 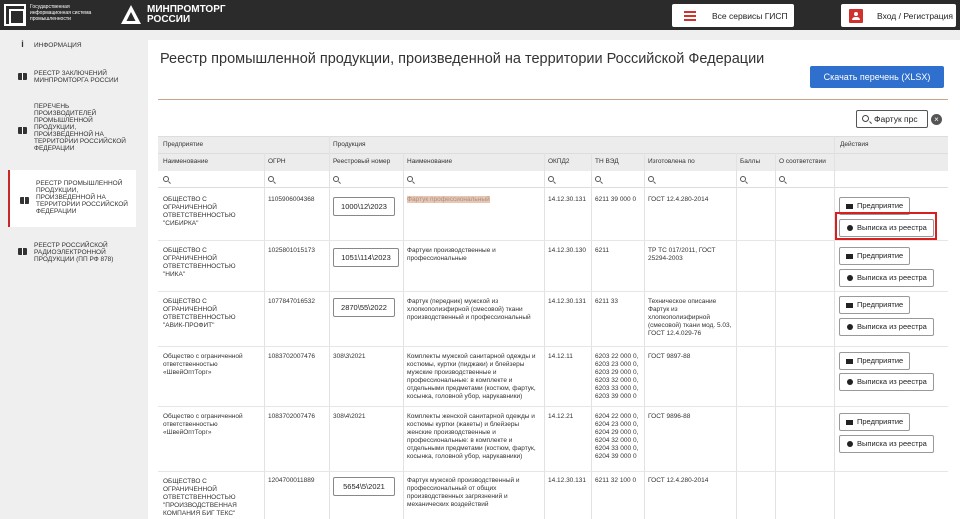 What do you see at coordinates (349, 144) in the screenshot?
I see `group-header-product: Продукция` at bounding box center [349, 144].